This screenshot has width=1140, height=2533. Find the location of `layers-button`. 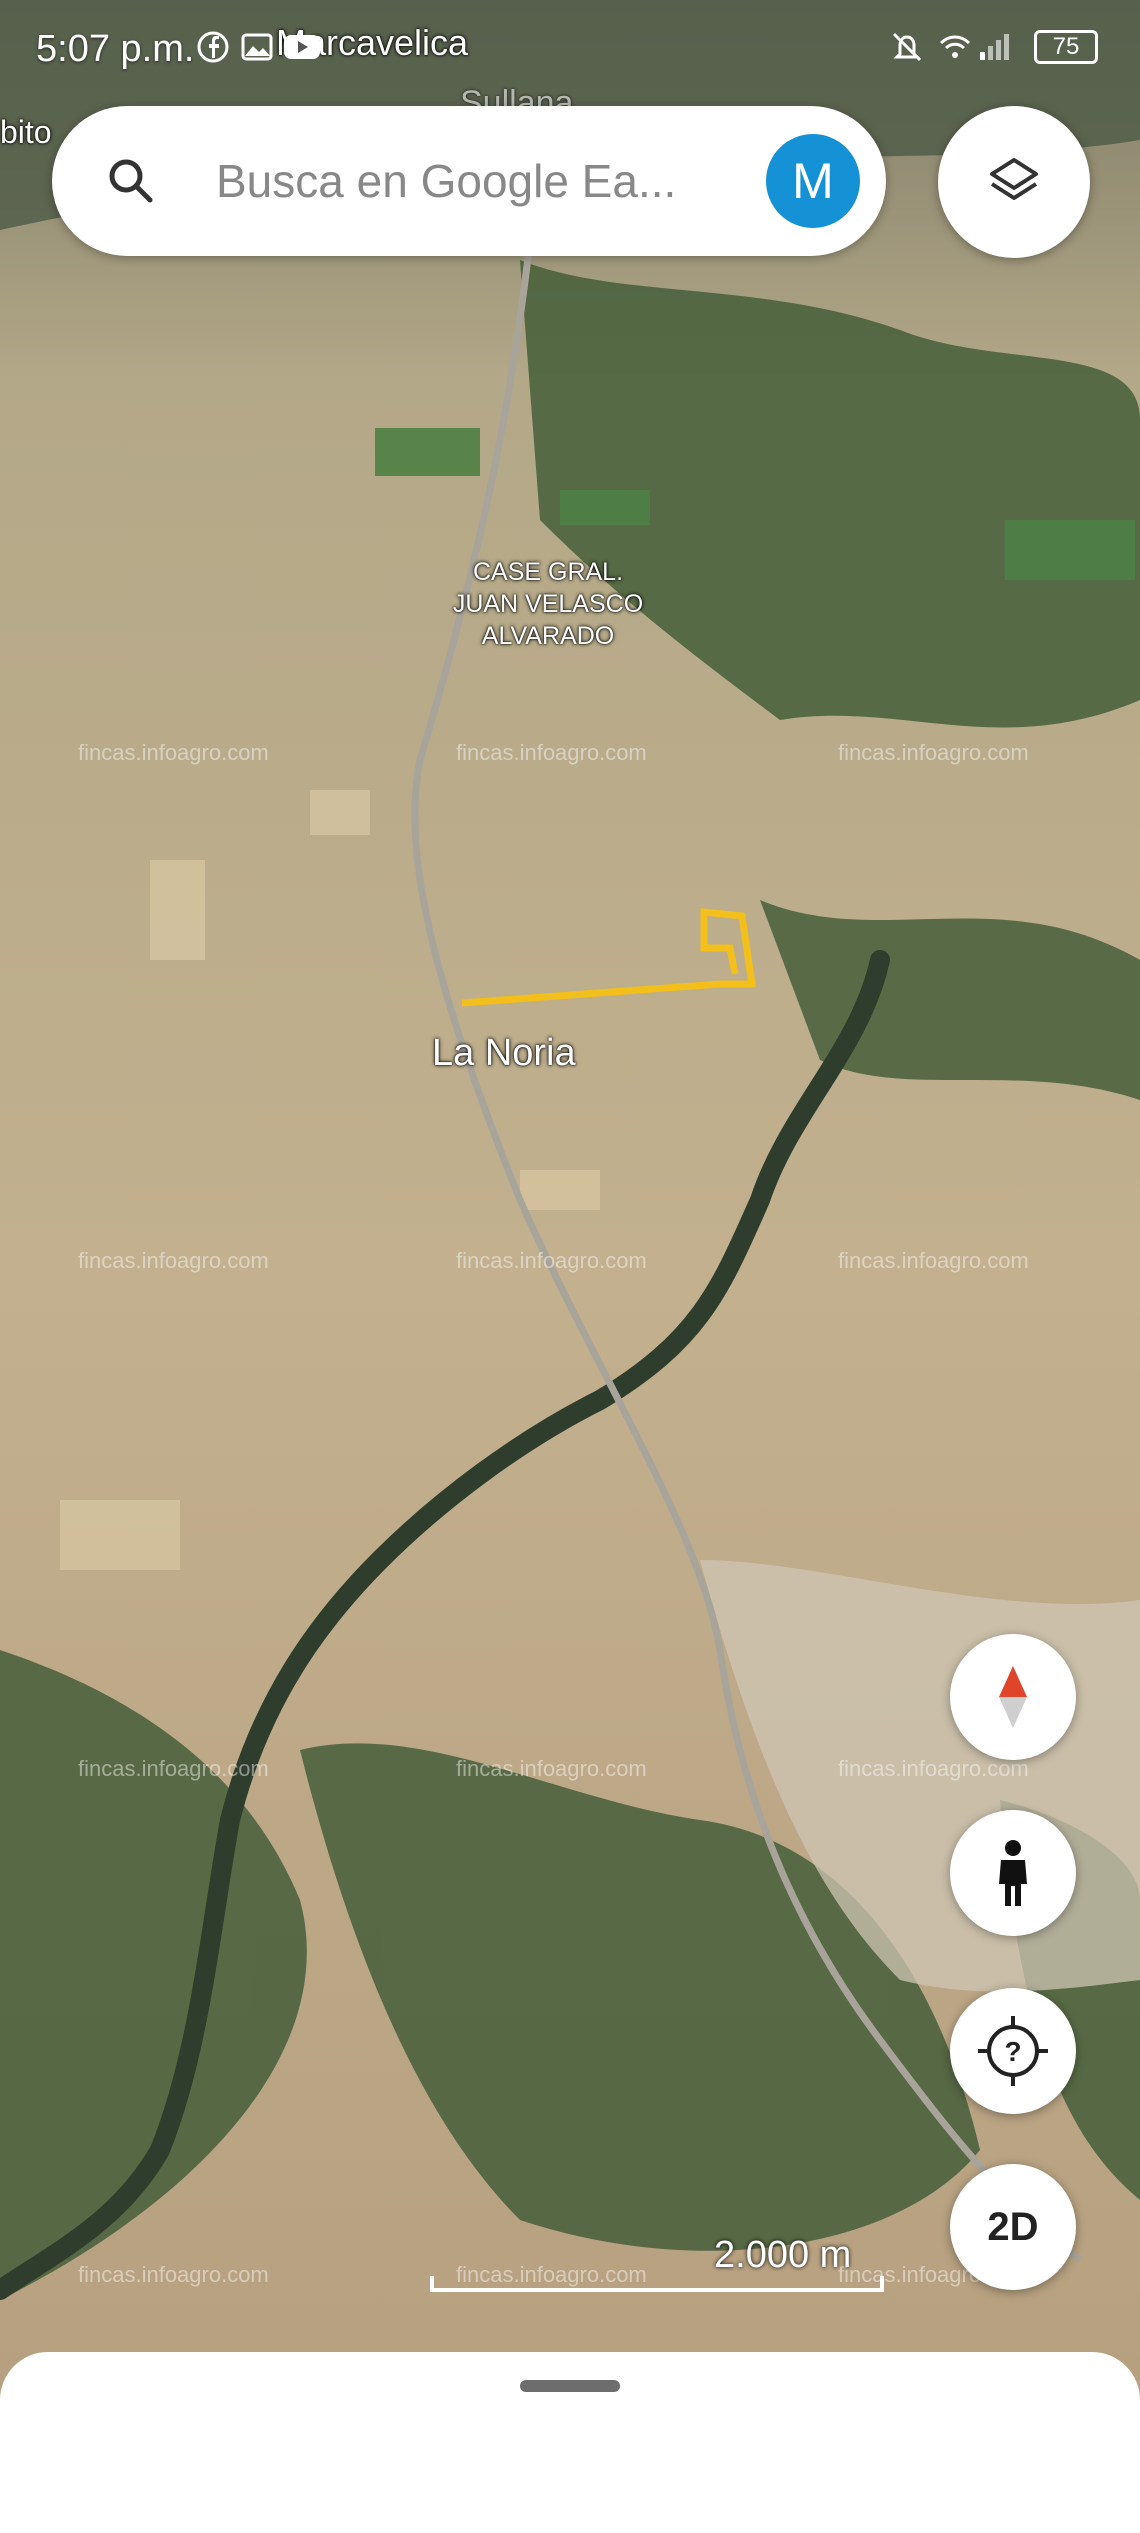

layers-button is located at coordinates (1014, 182).